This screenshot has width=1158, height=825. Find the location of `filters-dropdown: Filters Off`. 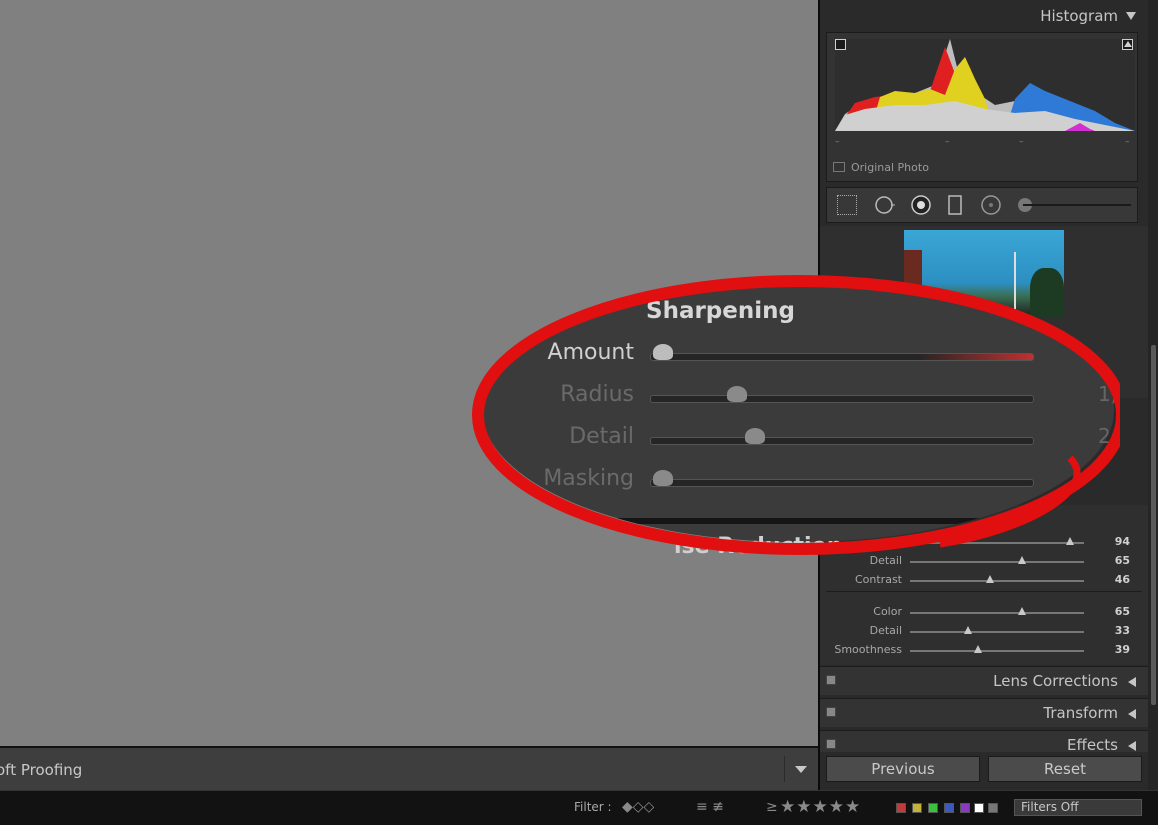

filters-dropdown: Filters Off is located at coordinates (1078, 807).